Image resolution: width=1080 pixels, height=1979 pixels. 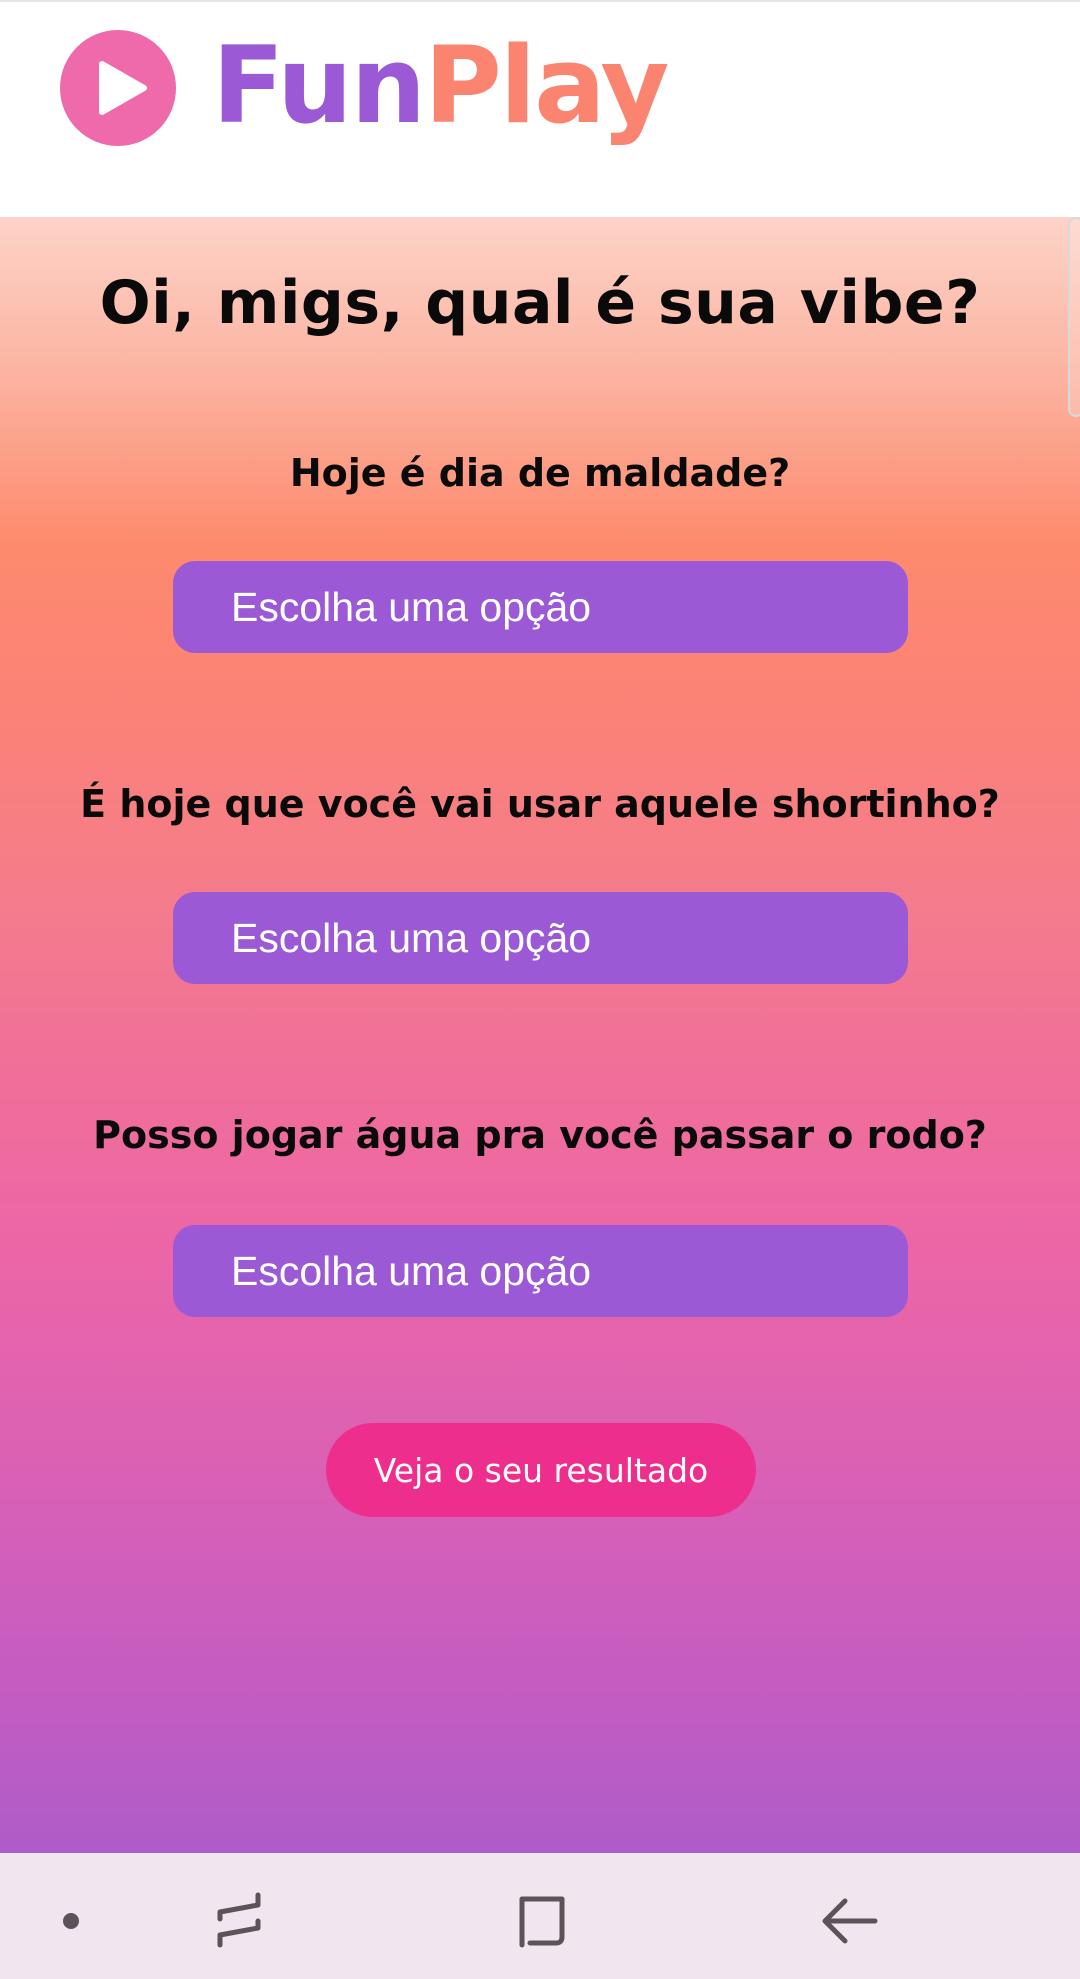 What do you see at coordinates (546, 85) in the screenshot?
I see `logo-text-play: Play` at bounding box center [546, 85].